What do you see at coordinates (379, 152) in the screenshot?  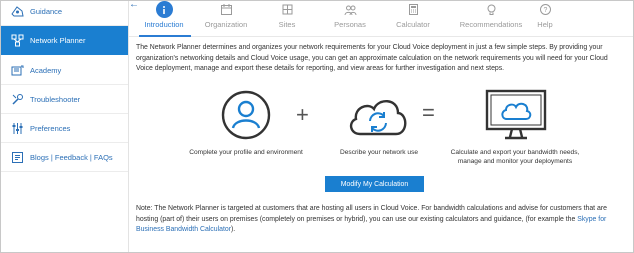 I see `step-caption-network-use: Describe your network use` at bounding box center [379, 152].